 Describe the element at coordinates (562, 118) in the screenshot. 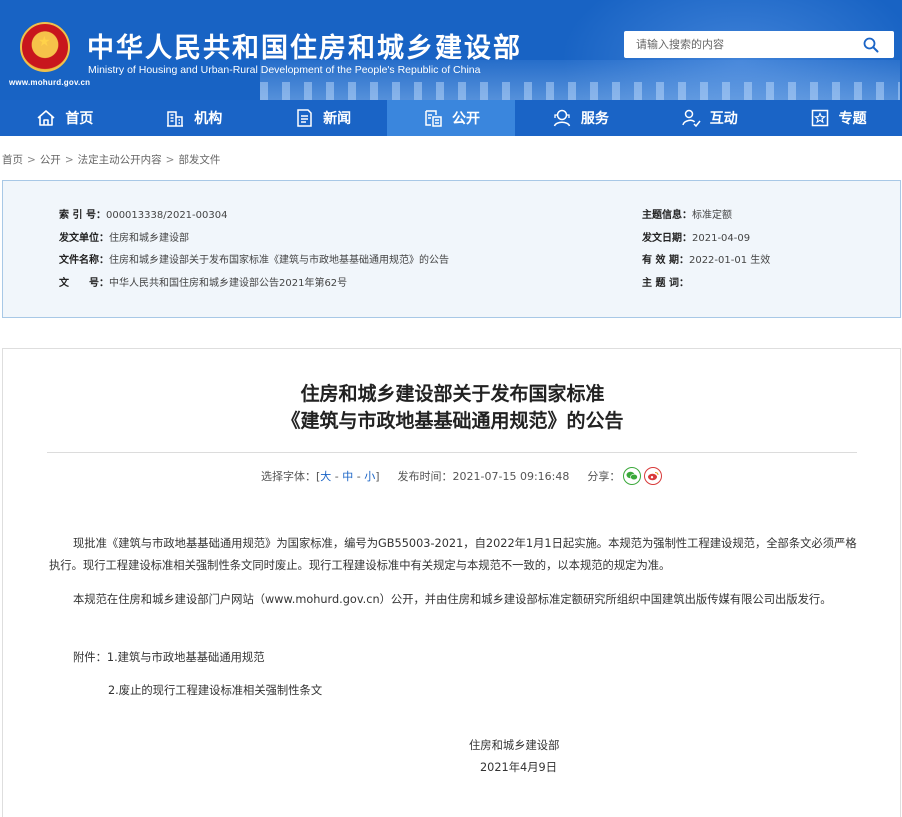

I see `service-icon` at that location.